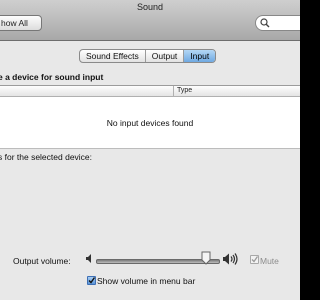  I want to click on mute-checkbox, so click(254, 259).